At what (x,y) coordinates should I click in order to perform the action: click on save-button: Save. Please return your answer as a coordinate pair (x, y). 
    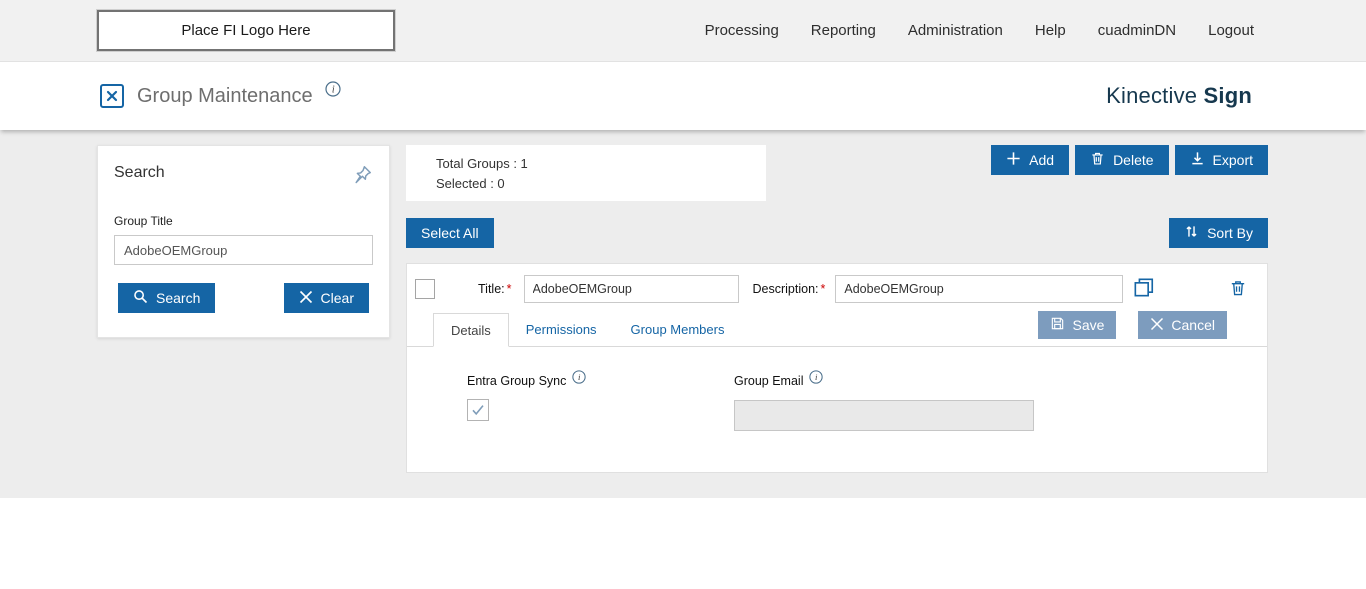
    Looking at the image, I should click on (1077, 325).